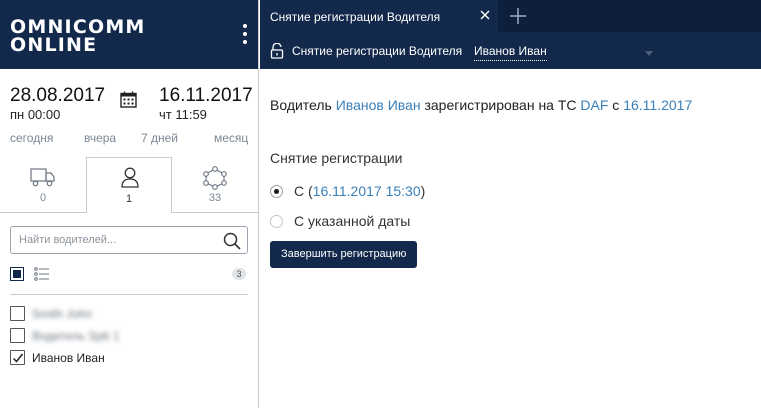 This screenshot has width=761, height=408. What do you see at coordinates (54, 45) in the screenshot?
I see `logo-line-2: ONLINE` at bounding box center [54, 45].